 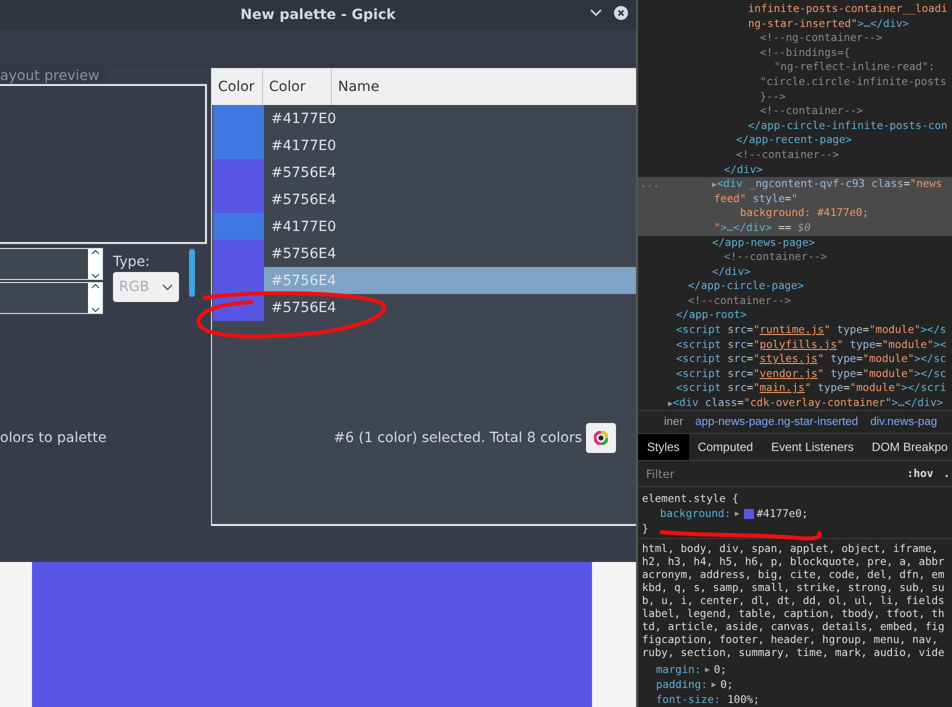 I want to click on code-line: "circle.circle-infinite-posts, so click(x=853, y=81).